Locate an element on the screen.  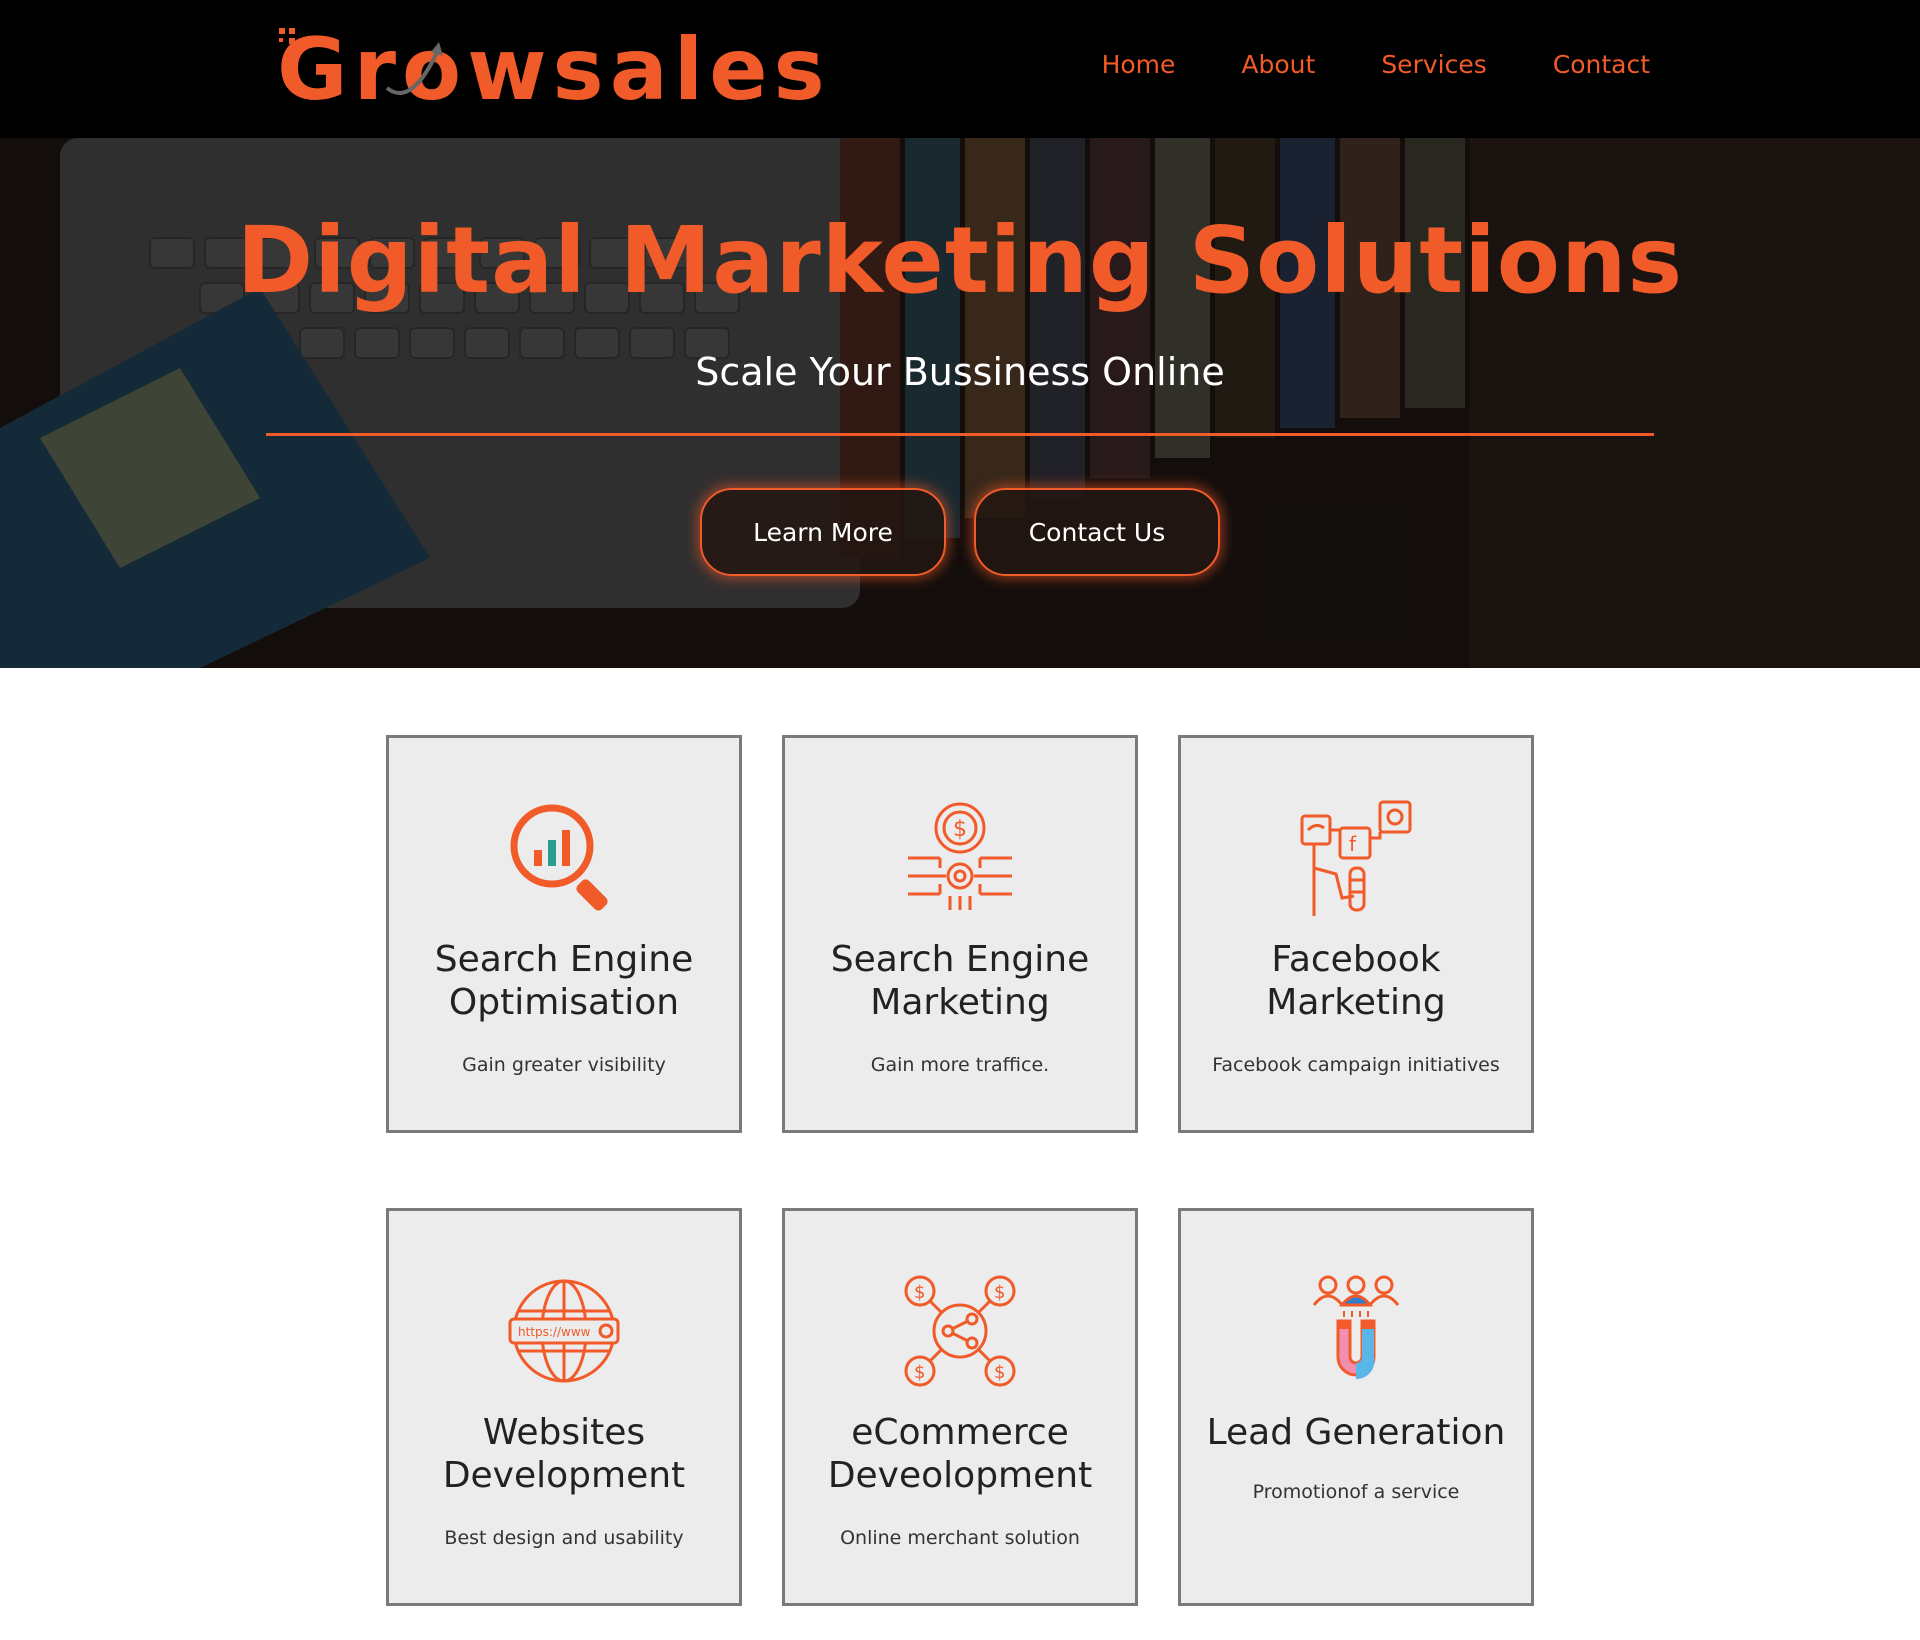
seo-magnifier-chart-icon is located at coordinates (559, 857).